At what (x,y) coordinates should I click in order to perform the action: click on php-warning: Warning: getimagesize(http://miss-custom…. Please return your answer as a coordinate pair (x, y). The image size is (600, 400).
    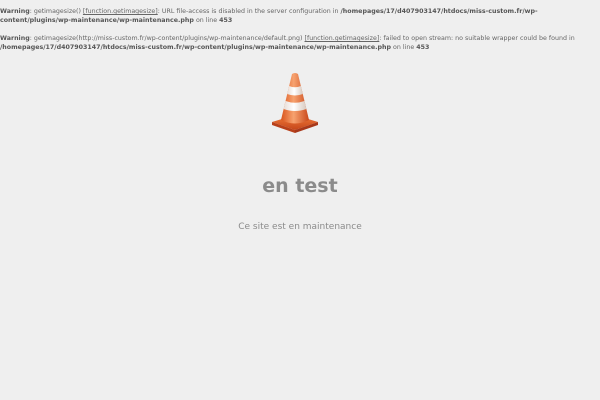
    Looking at the image, I should click on (299, 43).